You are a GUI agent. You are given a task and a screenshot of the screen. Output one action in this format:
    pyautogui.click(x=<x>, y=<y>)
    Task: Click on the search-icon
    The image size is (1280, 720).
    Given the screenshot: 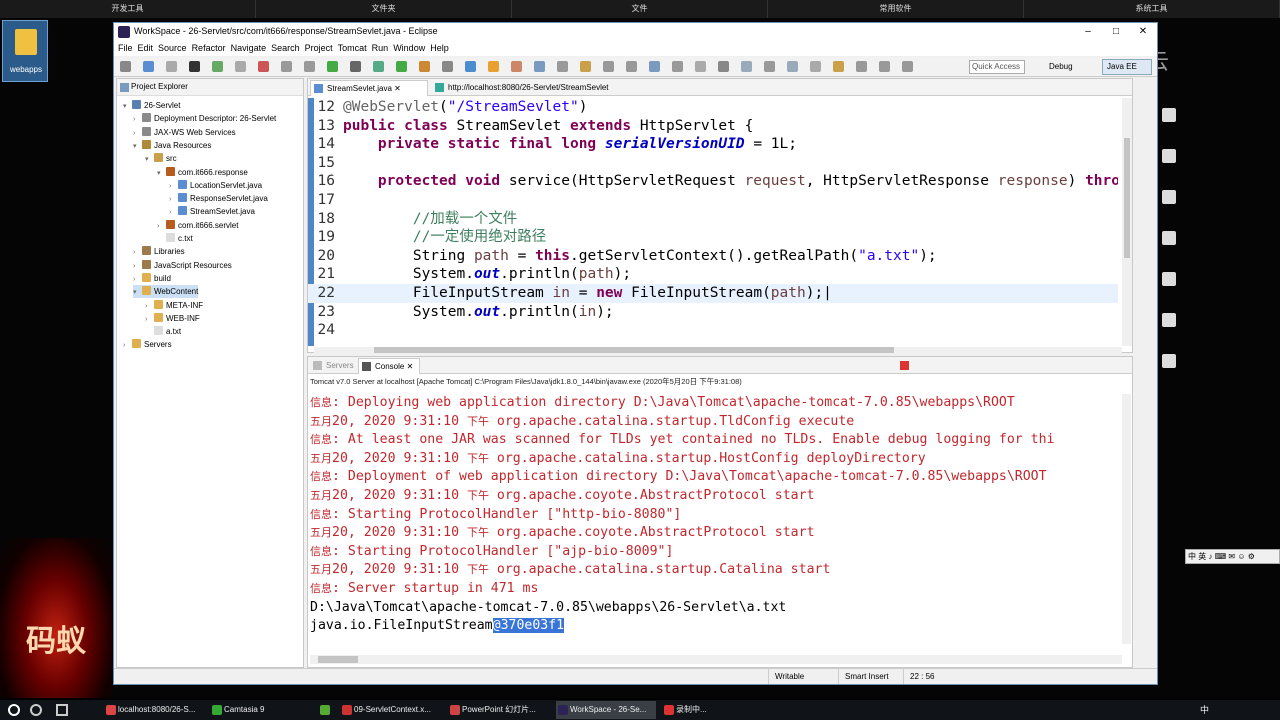 What is the action you would take?
    pyautogui.click(x=36, y=710)
    